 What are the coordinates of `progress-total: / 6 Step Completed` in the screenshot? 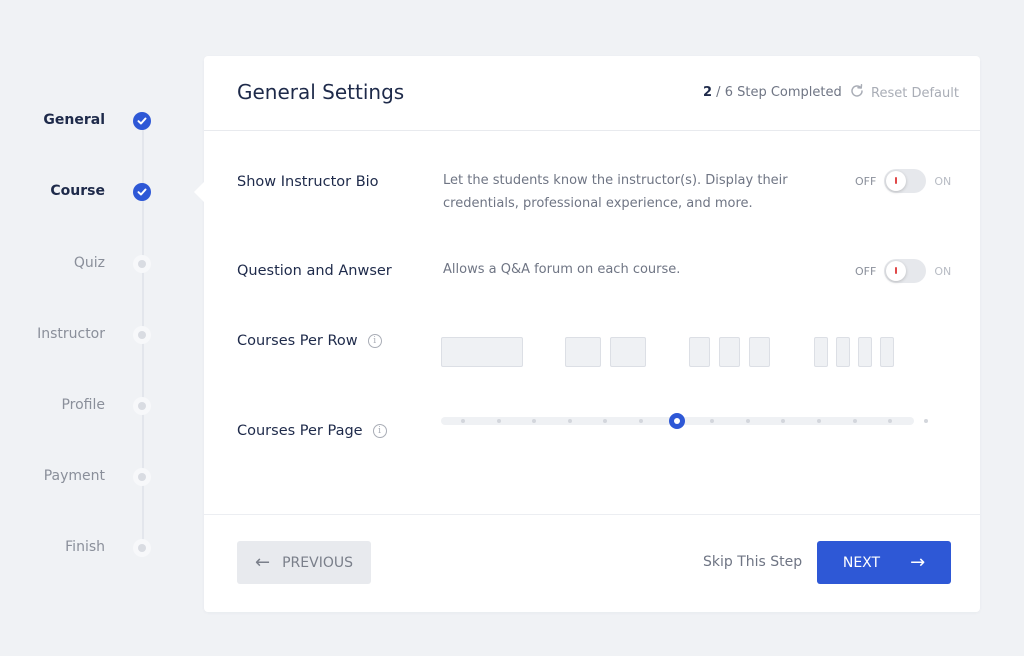 It's located at (777, 92).